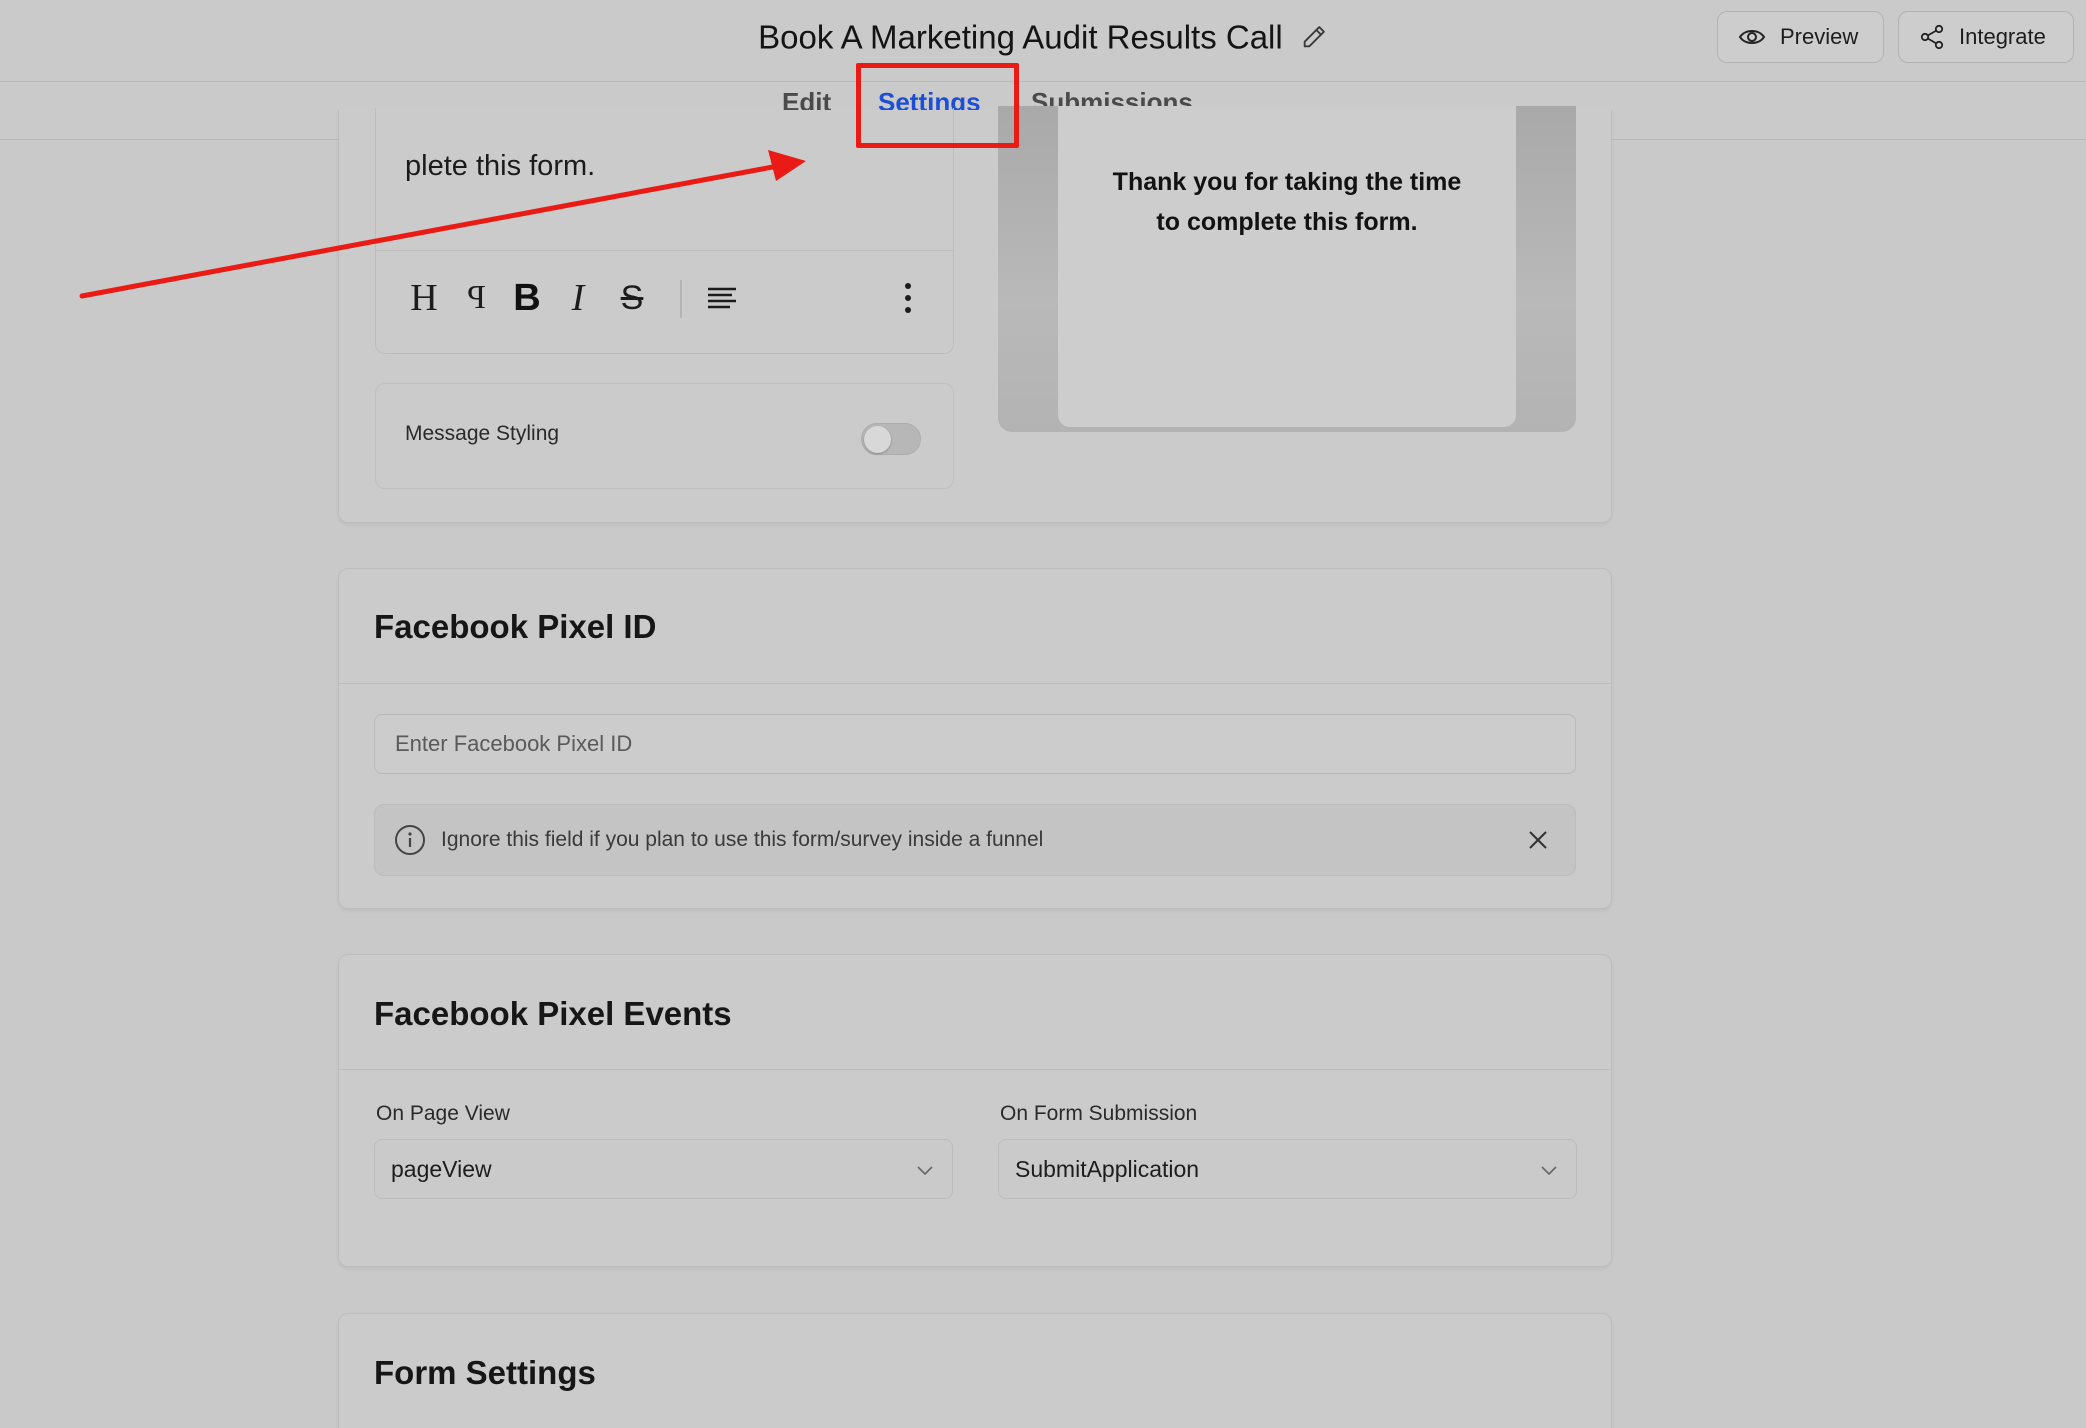 The width and height of the screenshot is (2086, 1428). I want to click on close-icon, so click(1538, 840).